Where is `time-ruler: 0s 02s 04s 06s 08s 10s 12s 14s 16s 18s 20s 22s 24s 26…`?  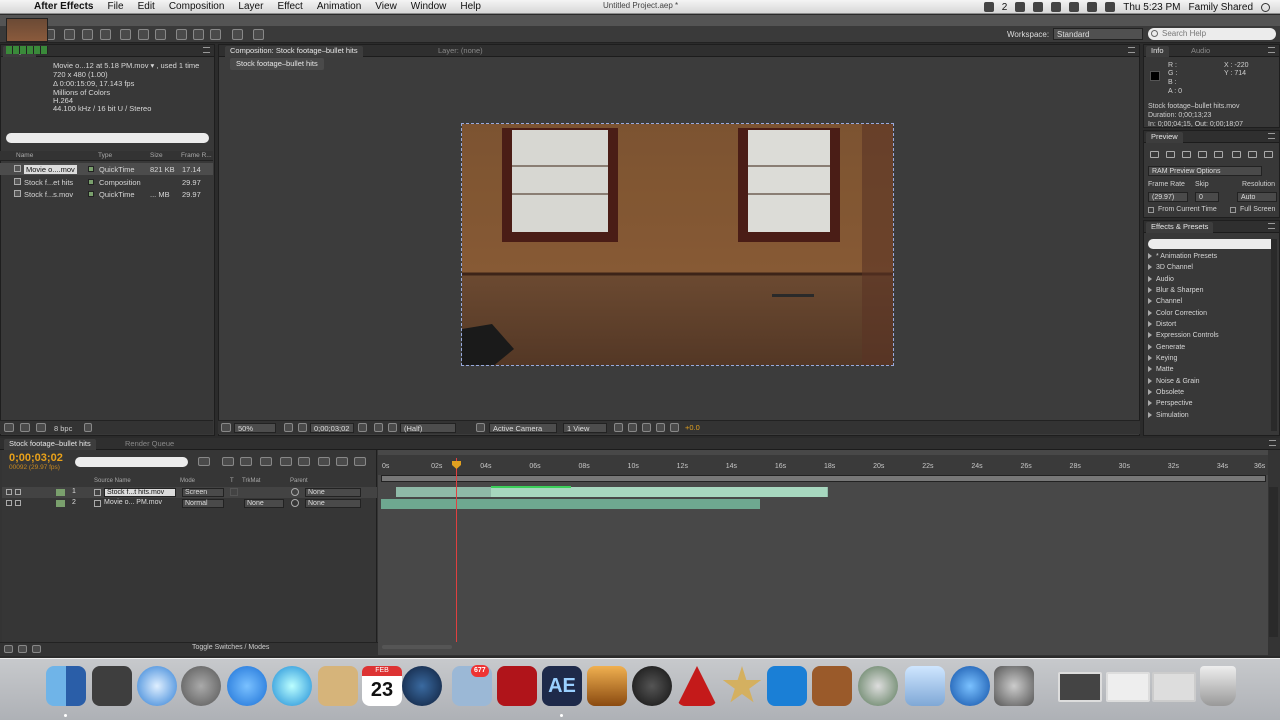
time-ruler: 0s 02s 04s 06s 08s 10s 12s 14s 16s 18s 20s 22s 24s 26… is located at coordinates (823, 465).